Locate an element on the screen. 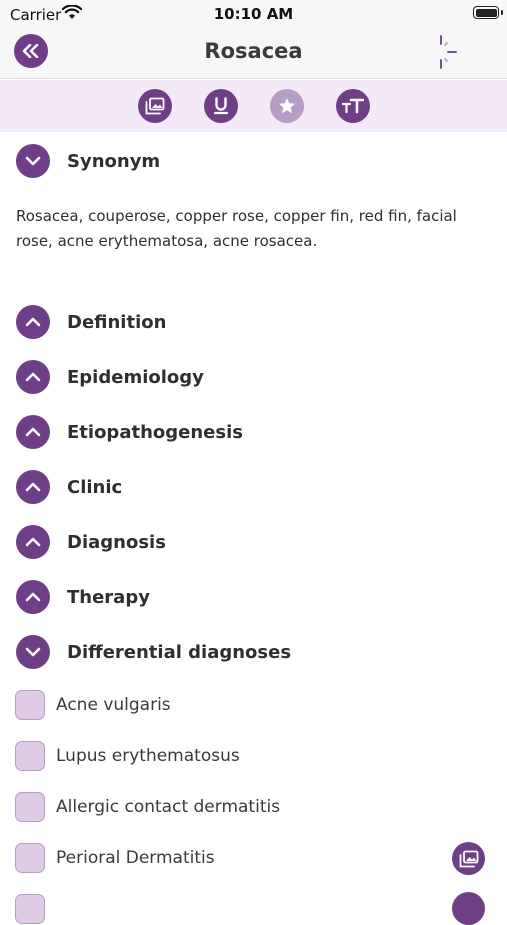  status-bar: Carrier 10:10 AM is located at coordinates (253, 14).